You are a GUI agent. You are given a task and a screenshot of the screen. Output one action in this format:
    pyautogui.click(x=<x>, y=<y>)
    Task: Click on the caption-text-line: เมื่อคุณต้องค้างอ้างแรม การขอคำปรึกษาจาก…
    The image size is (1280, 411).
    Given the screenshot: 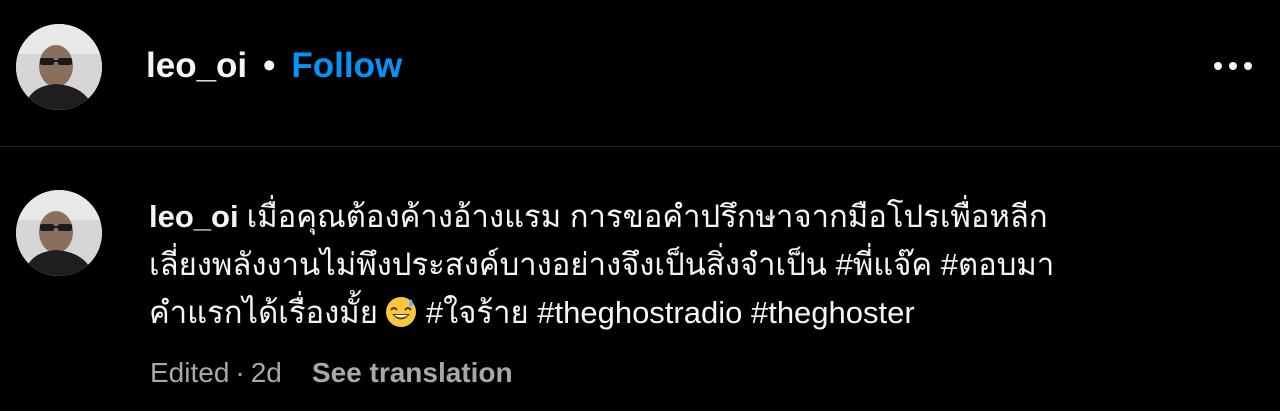 What is the action you would take?
    pyautogui.click(x=647, y=216)
    